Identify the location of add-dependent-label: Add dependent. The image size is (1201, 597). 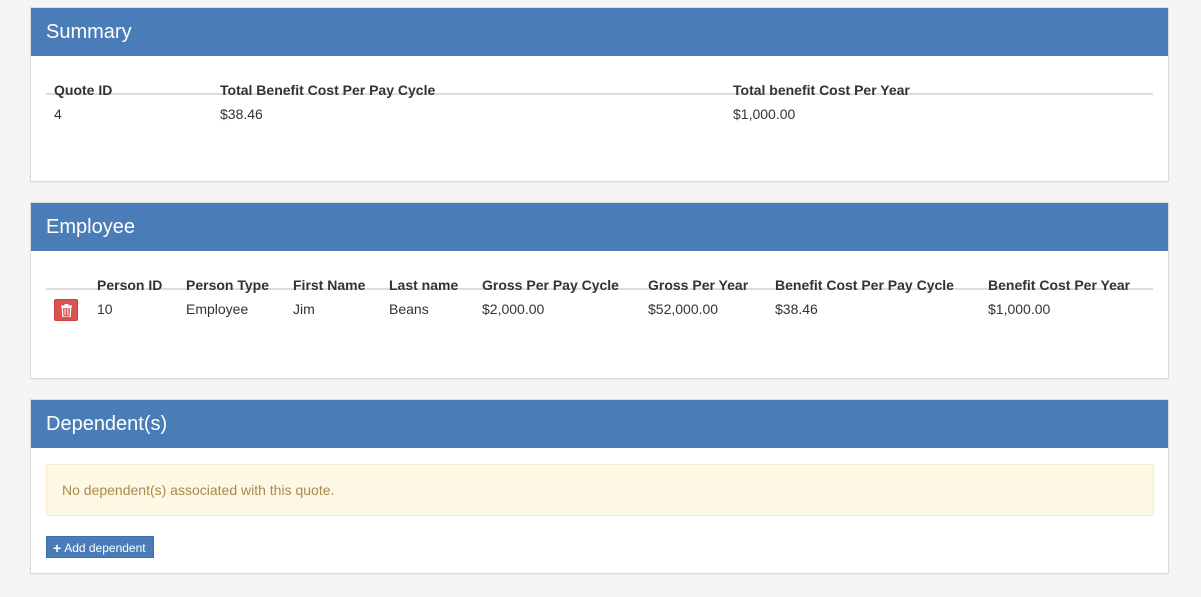
(105, 548).